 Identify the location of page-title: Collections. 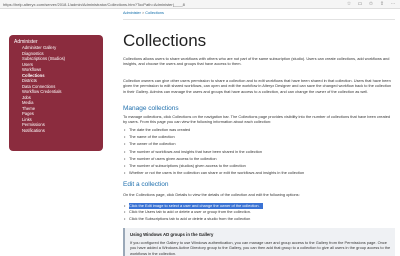
(165, 40).